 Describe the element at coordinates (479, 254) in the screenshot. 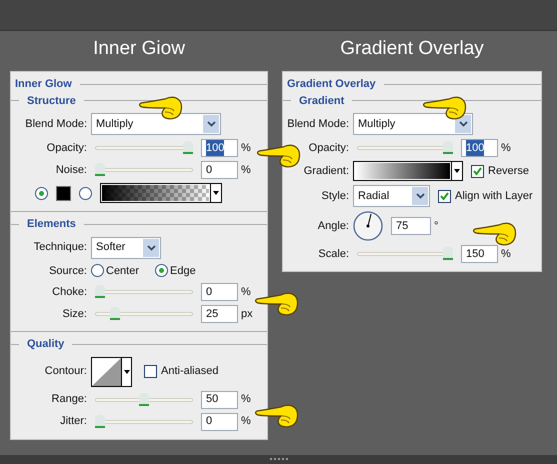

I see `number-field: 150` at that location.